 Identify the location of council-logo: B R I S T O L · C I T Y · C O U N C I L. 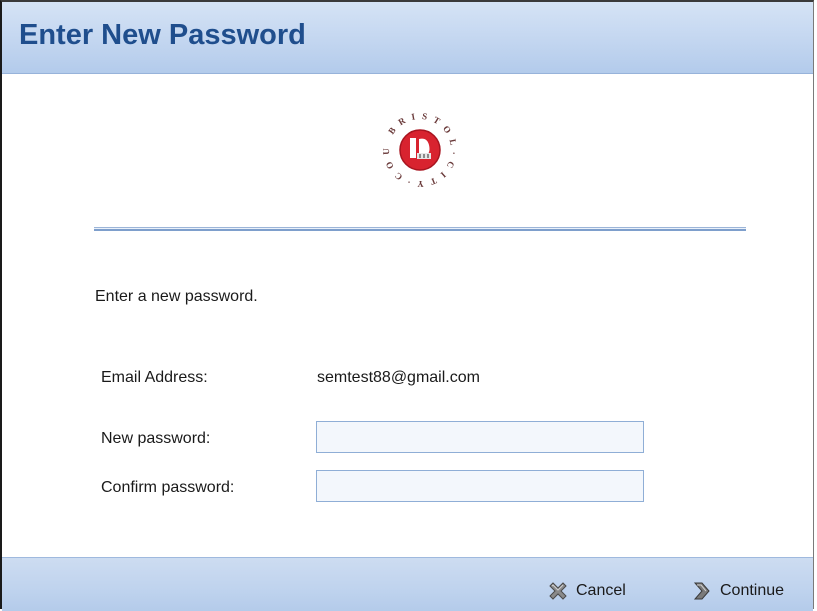
(418, 146).